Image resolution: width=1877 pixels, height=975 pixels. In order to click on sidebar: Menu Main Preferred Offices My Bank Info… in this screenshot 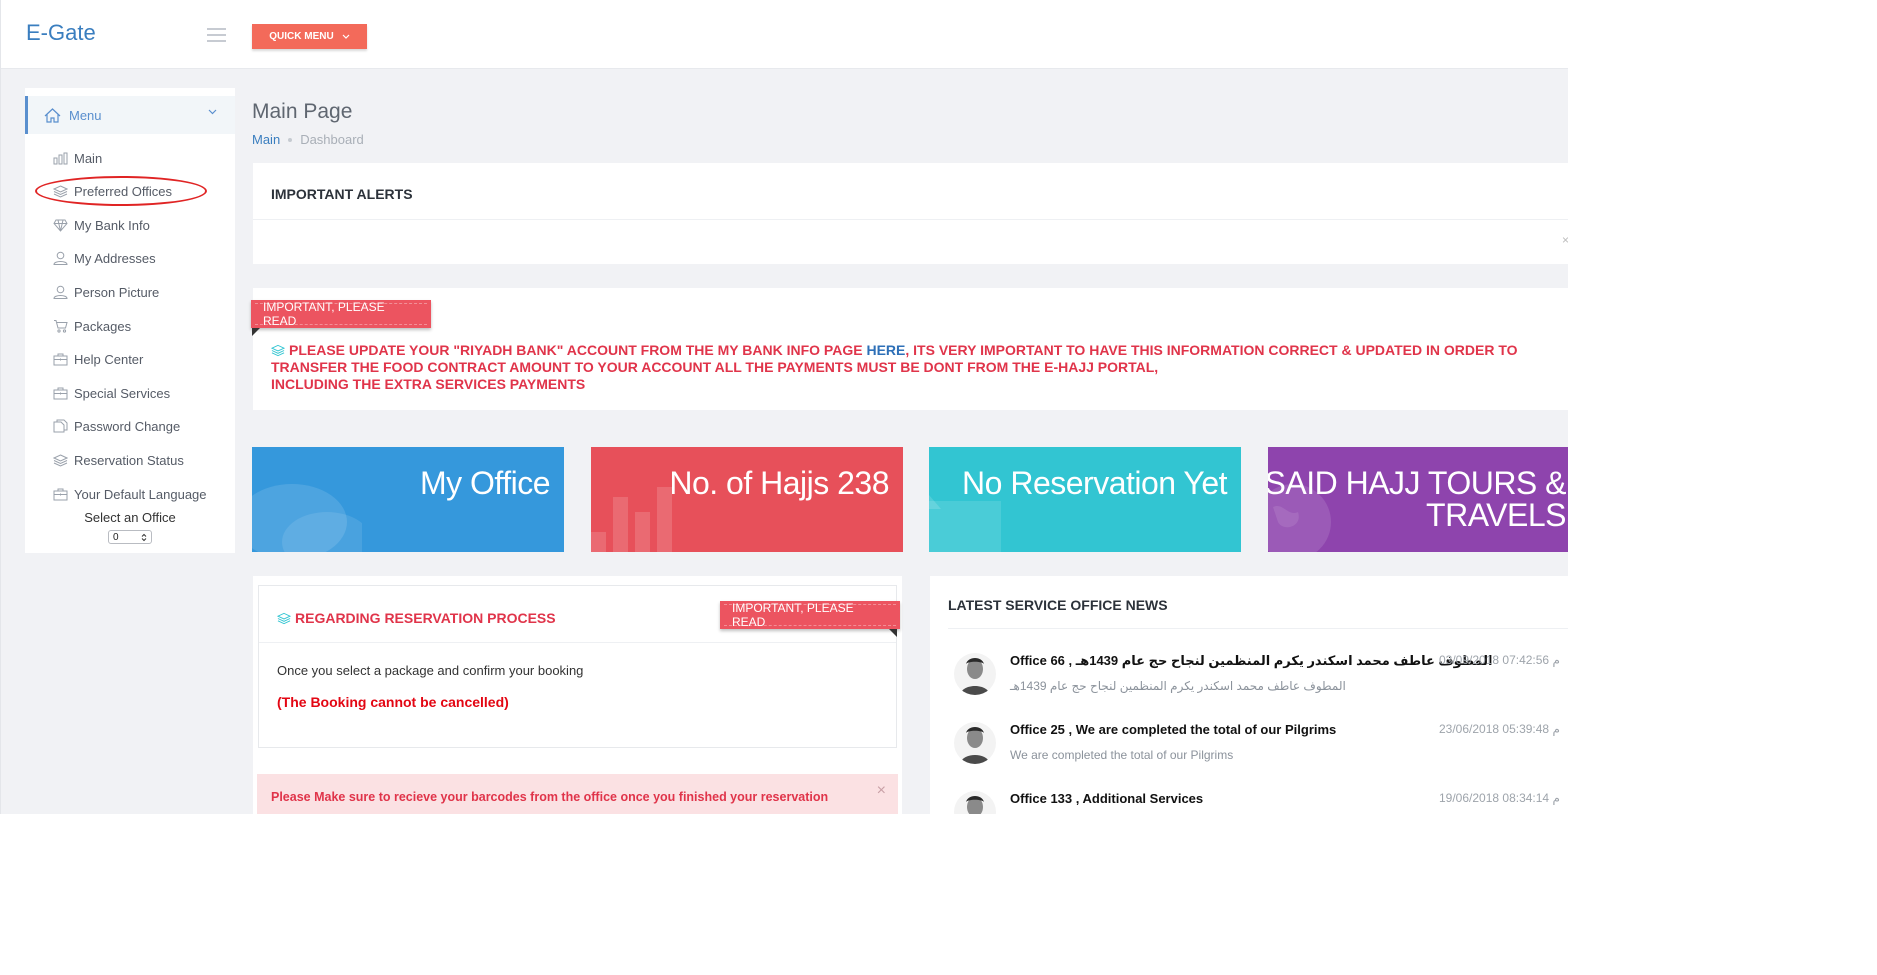, I will do `click(130, 320)`.